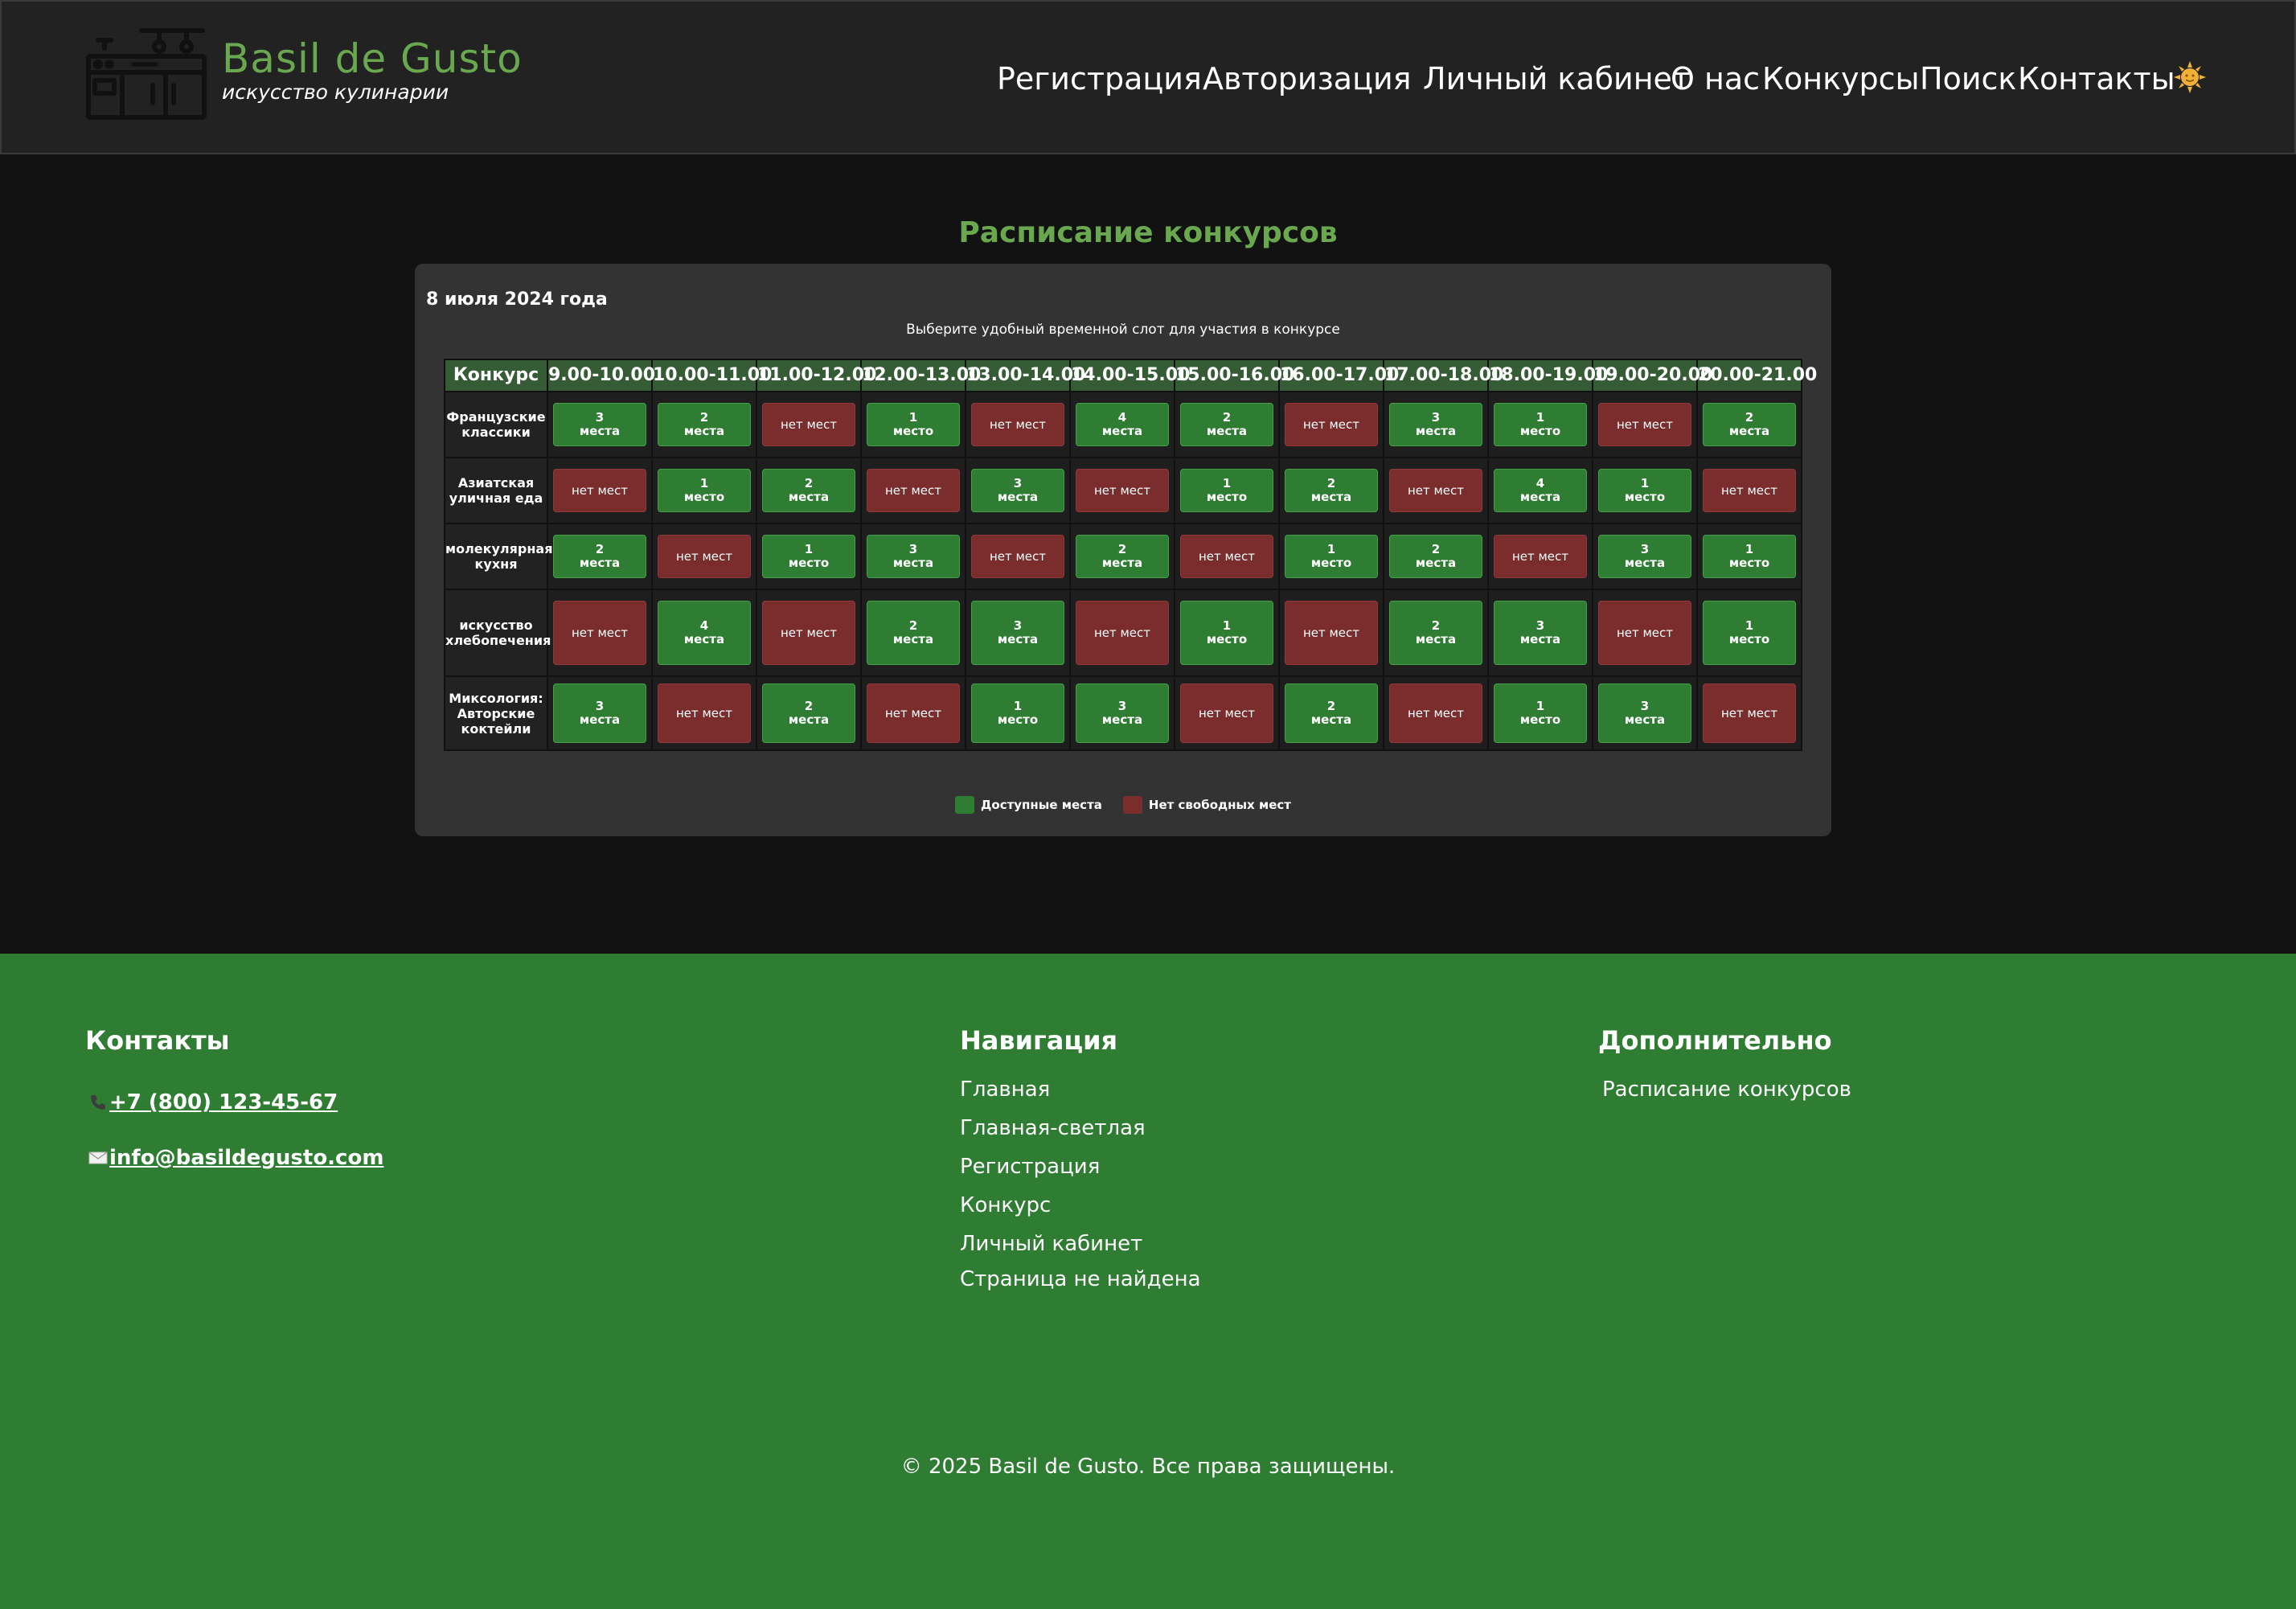 This screenshot has width=2296, height=1609. I want to click on footer-phone-link: +7 (800) 123-45-67, so click(213, 1102).